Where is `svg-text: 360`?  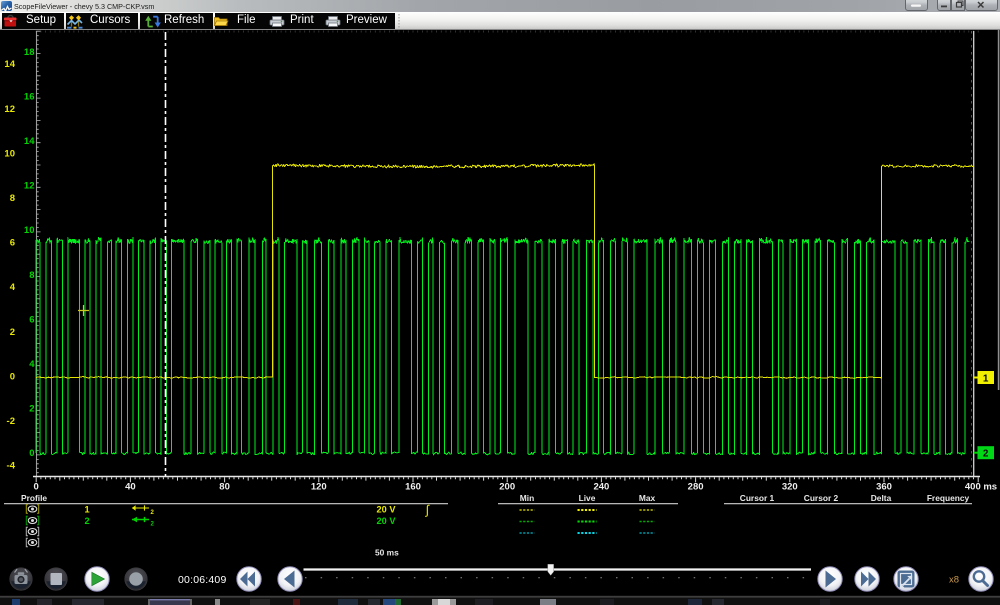
svg-text: 360 is located at coordinates (884, 487).